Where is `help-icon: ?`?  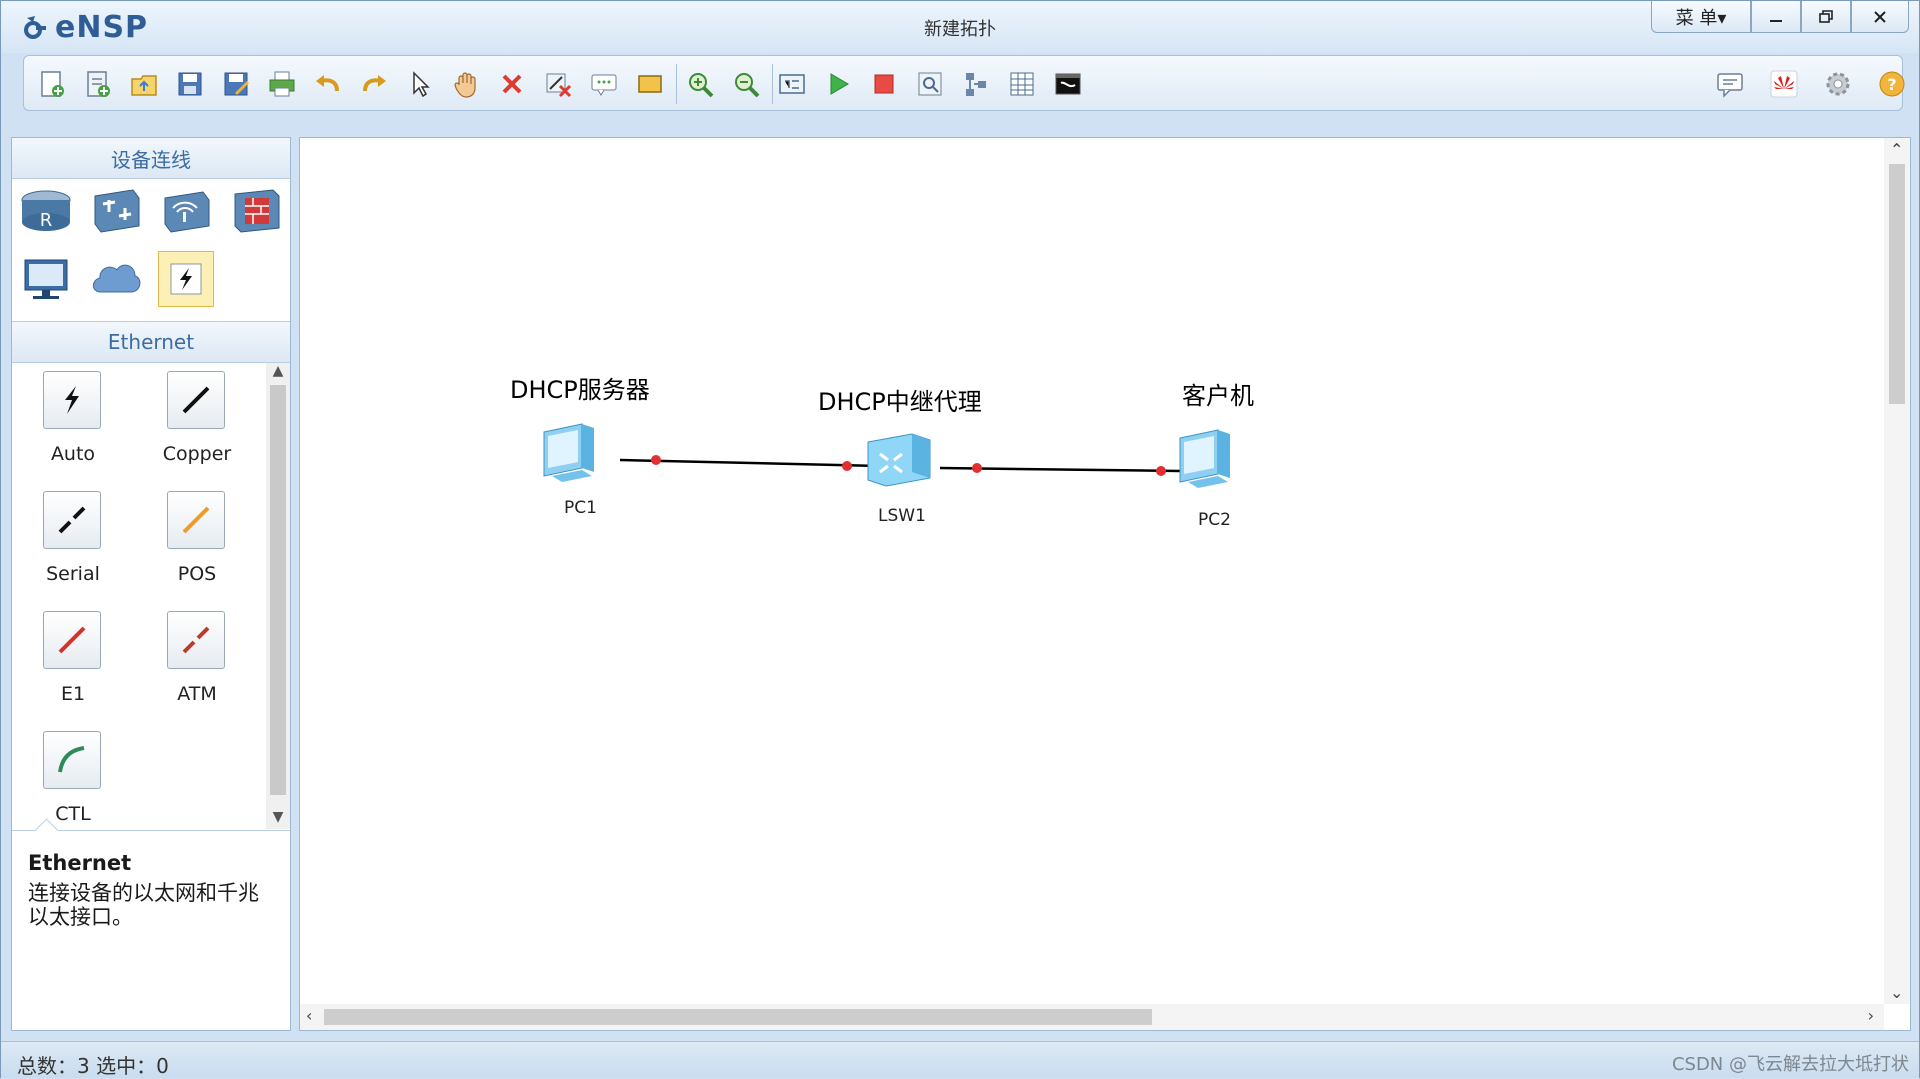
help-icon: ? is located at coordinates (1892, 84).